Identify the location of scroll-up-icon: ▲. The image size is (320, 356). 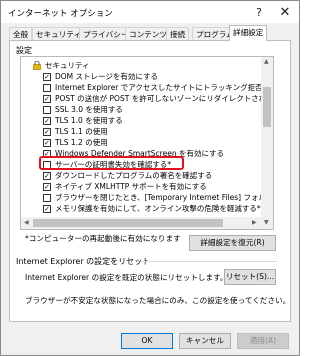
(266, 61).